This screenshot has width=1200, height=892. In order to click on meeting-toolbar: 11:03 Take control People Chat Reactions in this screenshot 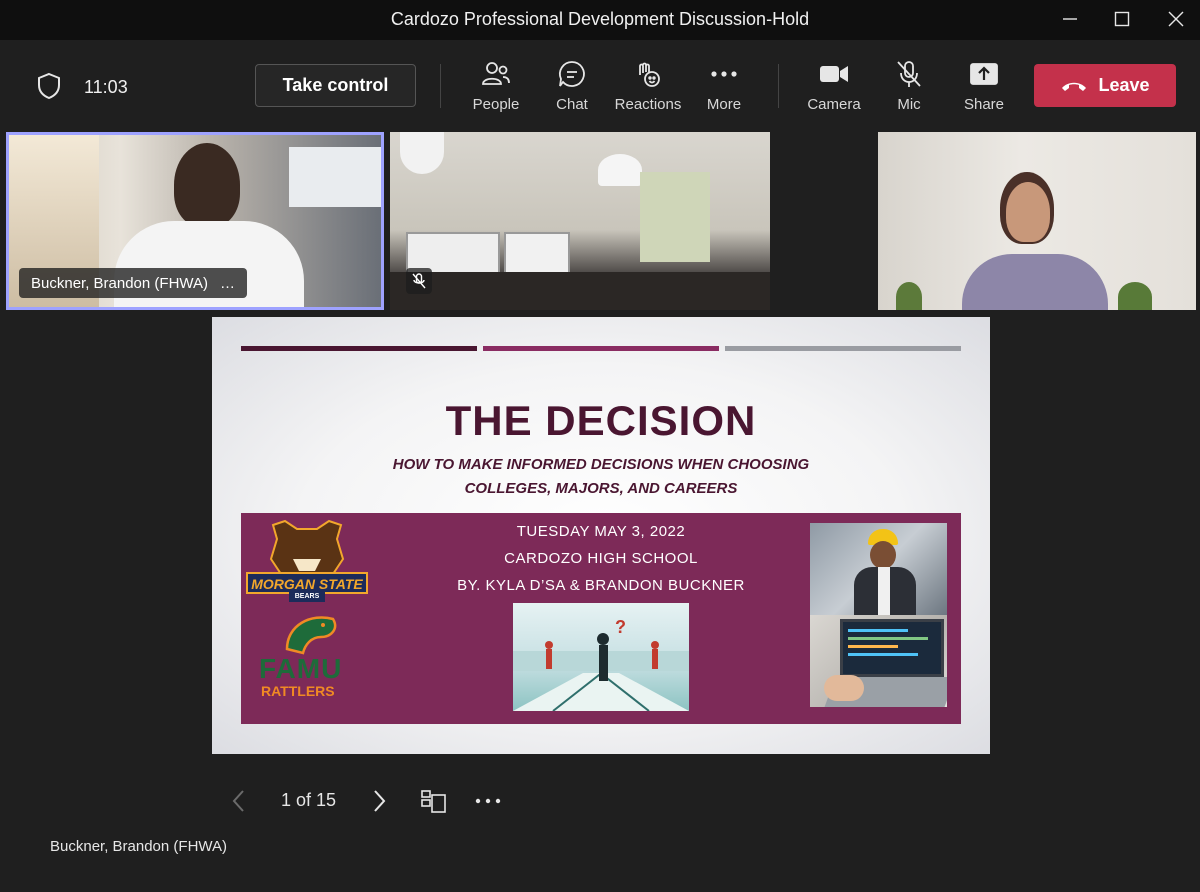, I will do `click(600, 87)`.